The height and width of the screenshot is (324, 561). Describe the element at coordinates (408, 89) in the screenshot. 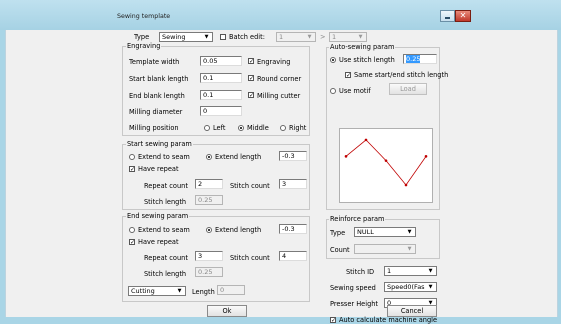

I see `load-button: Load` at that location.